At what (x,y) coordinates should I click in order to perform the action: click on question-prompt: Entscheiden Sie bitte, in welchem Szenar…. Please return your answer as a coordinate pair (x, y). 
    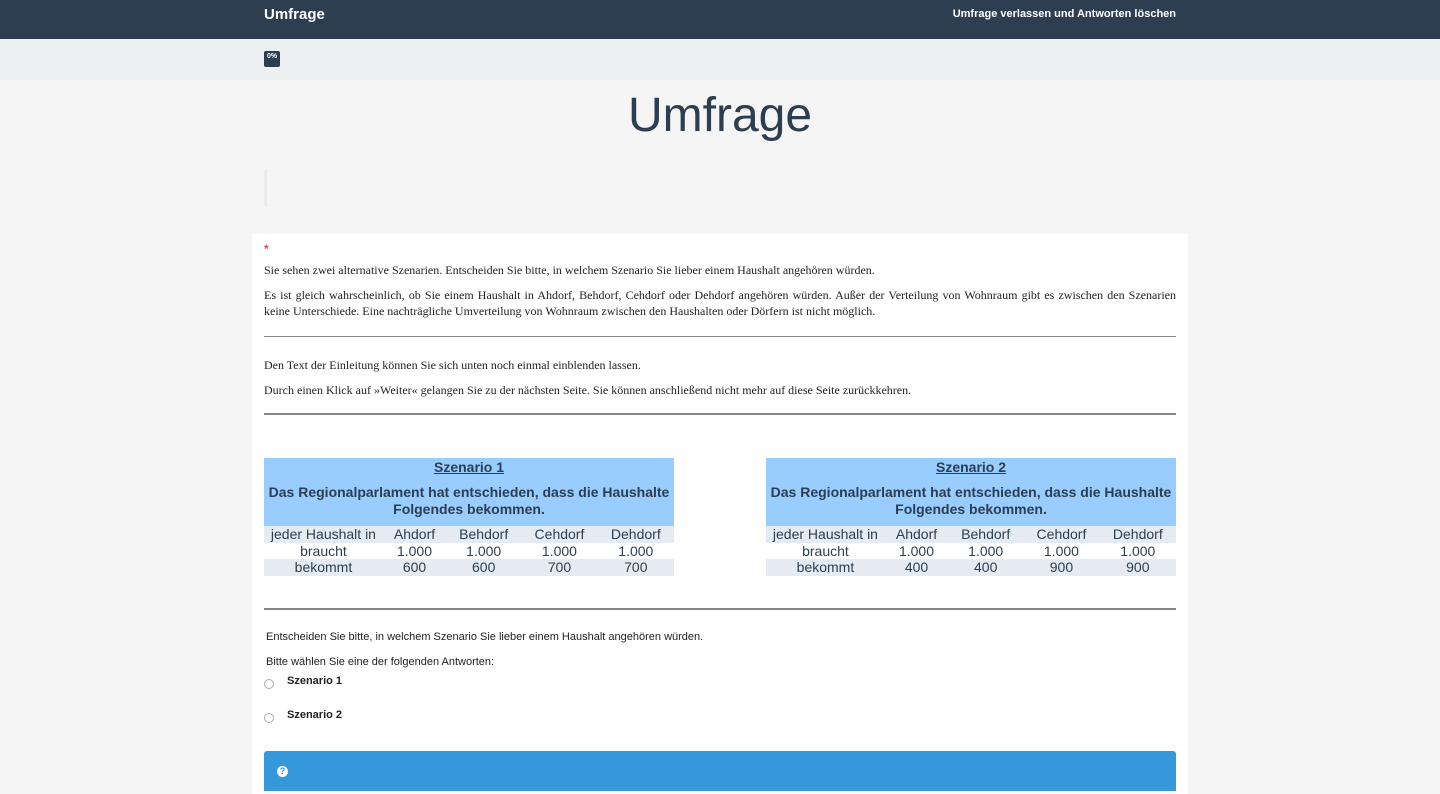
    Looking at the image, I should click on (485, 637).